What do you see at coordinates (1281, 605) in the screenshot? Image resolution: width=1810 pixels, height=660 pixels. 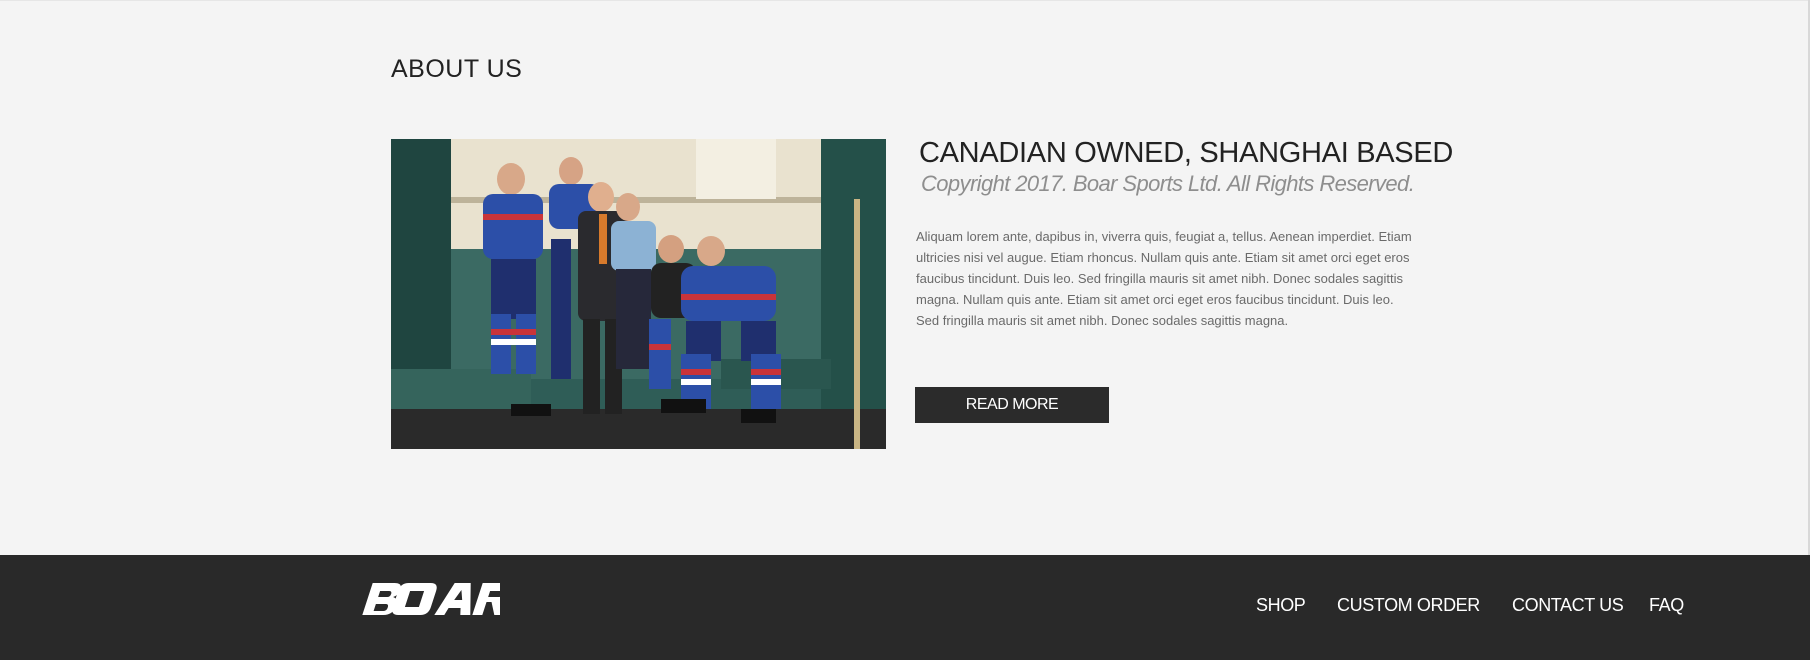 I see `footer-nav-shop: SHOP` at bounding box center [1281, 605].